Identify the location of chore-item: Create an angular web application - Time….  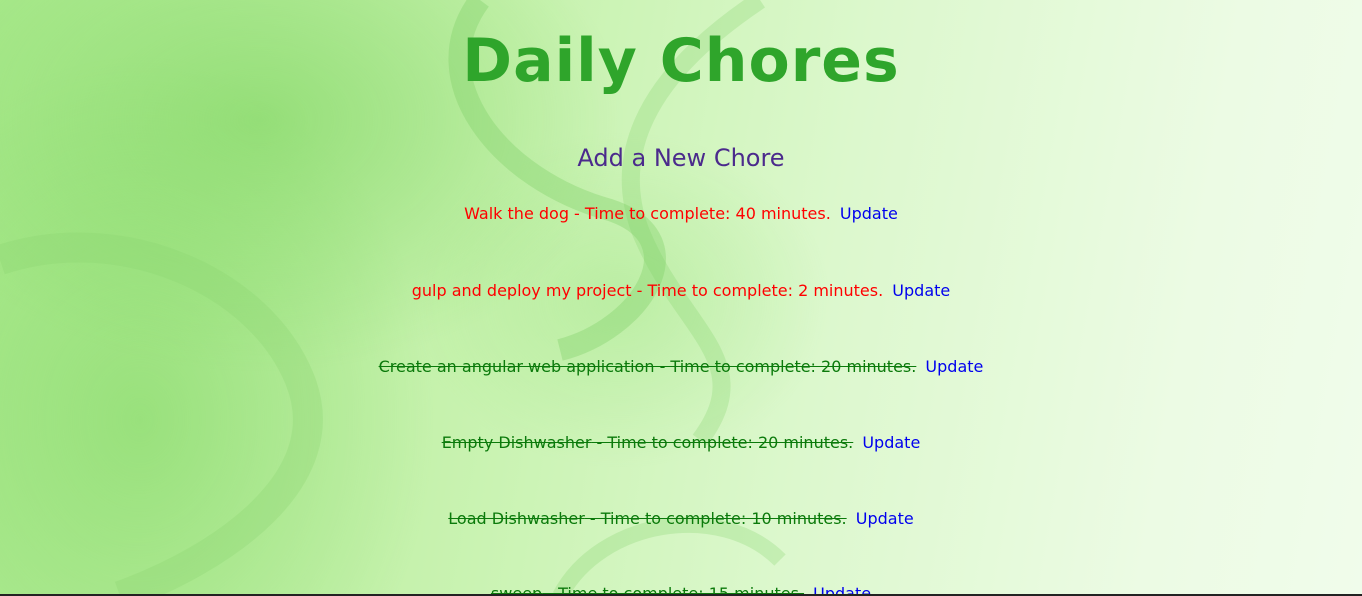
(681, 366).